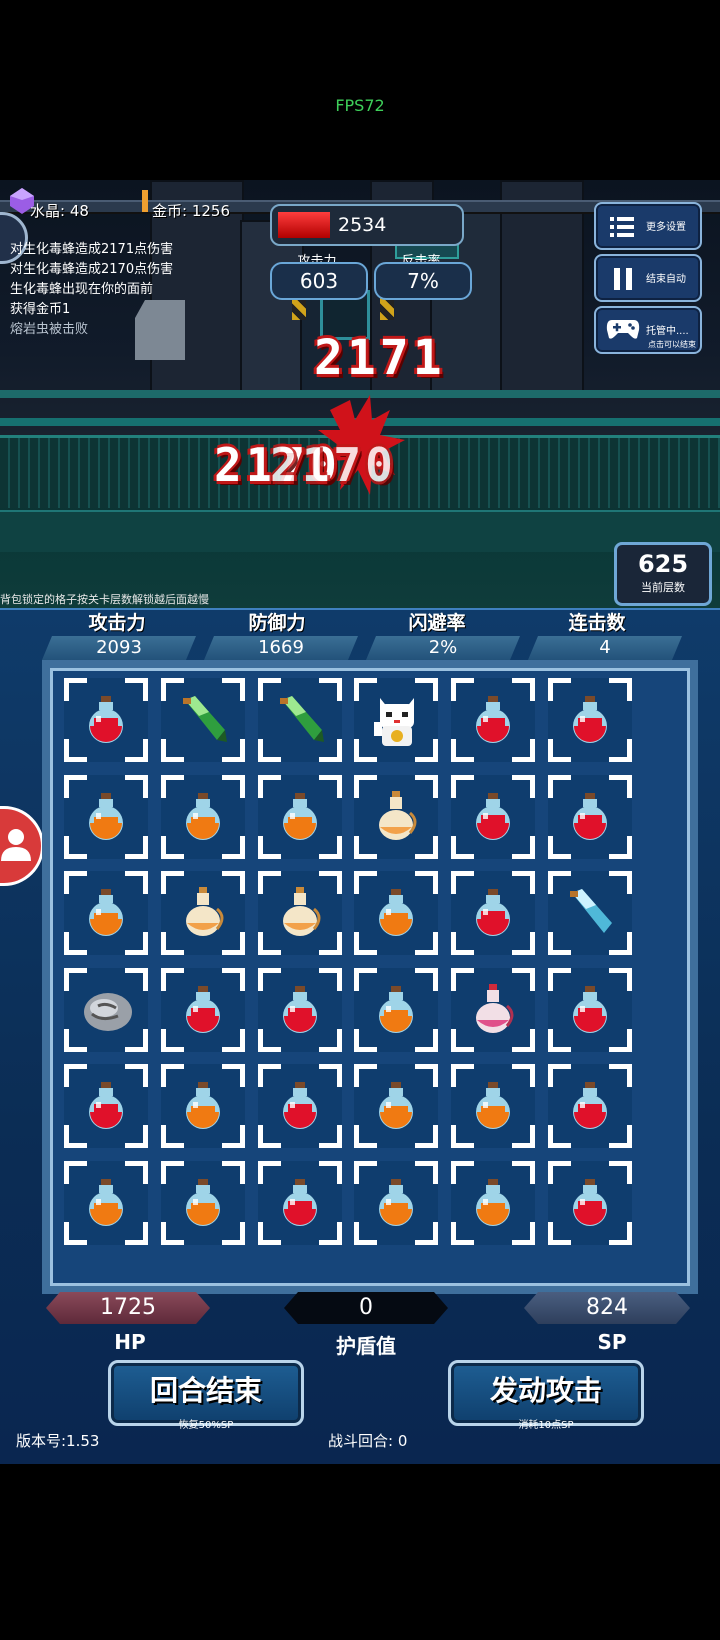 The height and width of the screenshot is (1640, 720). What do you see at coordinates (130, 1342) in the screenshot?
I see `hp-label: HP` at bounding box center [130, 1342].